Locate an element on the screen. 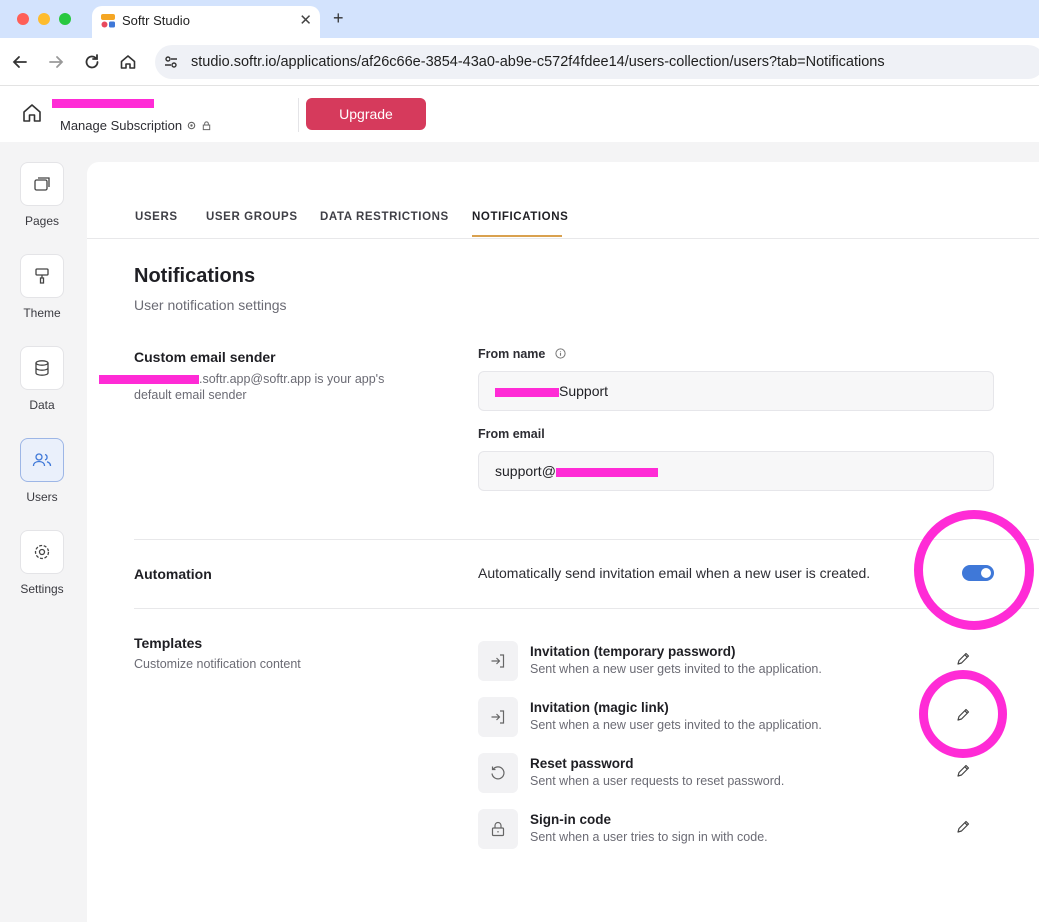  site-settings-icon is located at coordinates (171, 62).